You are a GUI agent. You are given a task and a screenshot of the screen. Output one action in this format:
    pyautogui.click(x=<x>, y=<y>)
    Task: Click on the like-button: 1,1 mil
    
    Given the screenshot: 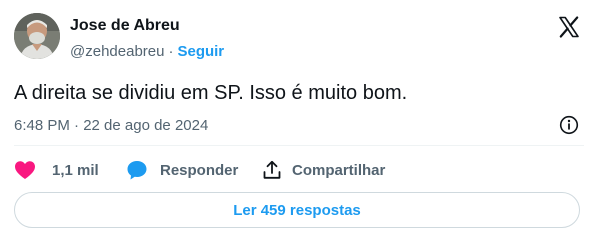 What is the action you would take?
    pyautogui.click(x=56, y=170)
    